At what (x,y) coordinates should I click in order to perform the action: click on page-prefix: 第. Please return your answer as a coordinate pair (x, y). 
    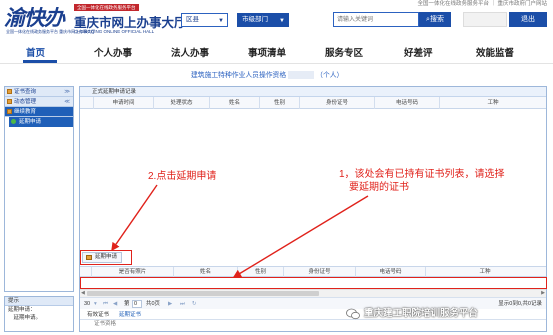
    Looking at the image, I should click on (127, 304).